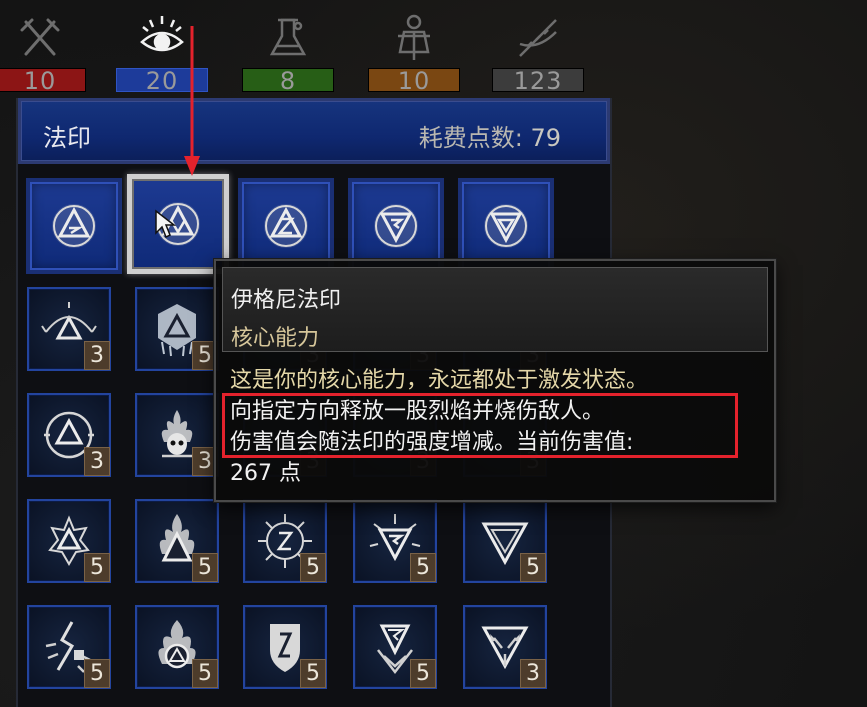  I want to click on panel-header: 法印 耗费点数: 79, so click(314, 131).